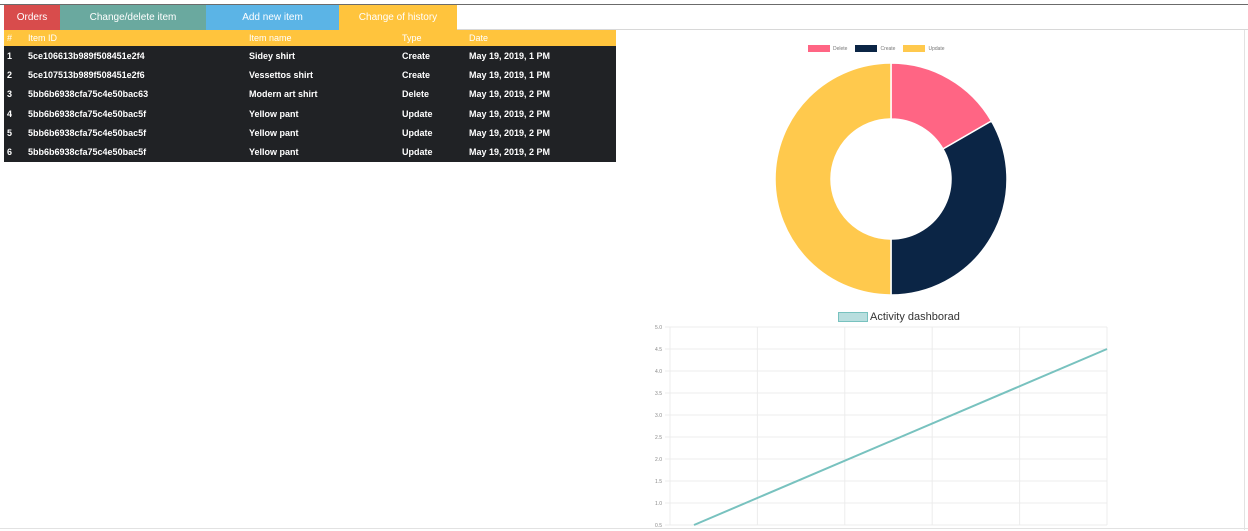 This screenshot has height=531, width=1248. I want to click on history-table-header: # Item ID Item name Type Date, so click(310, 38).